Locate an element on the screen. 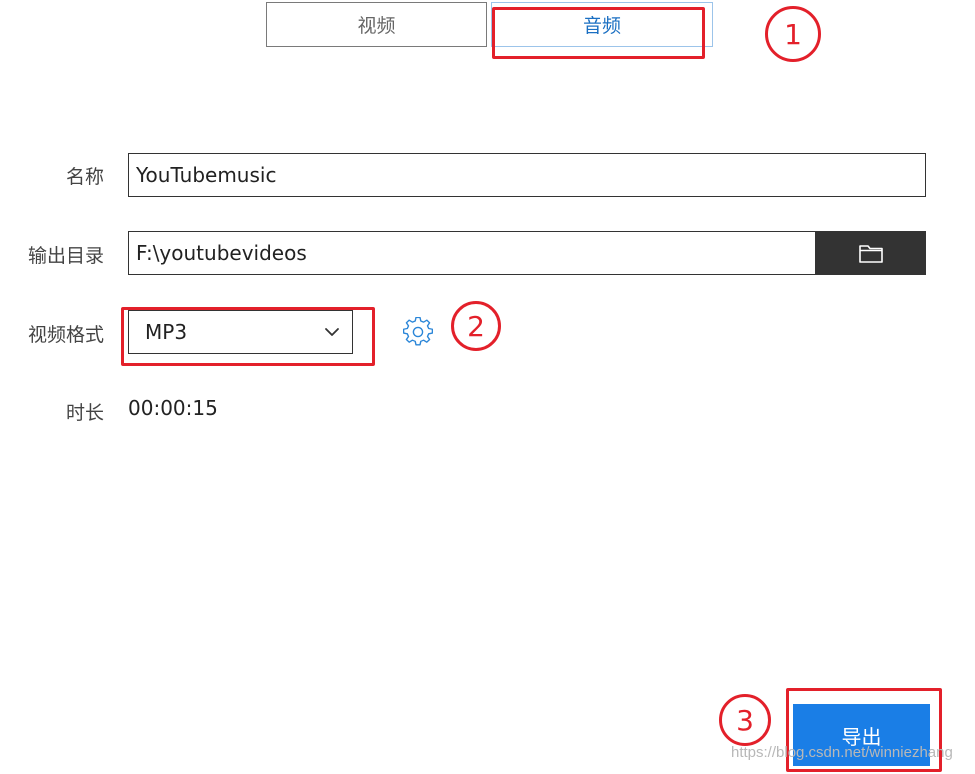  output-dir-label: 输出目录 is located at coordinates (65, 256).